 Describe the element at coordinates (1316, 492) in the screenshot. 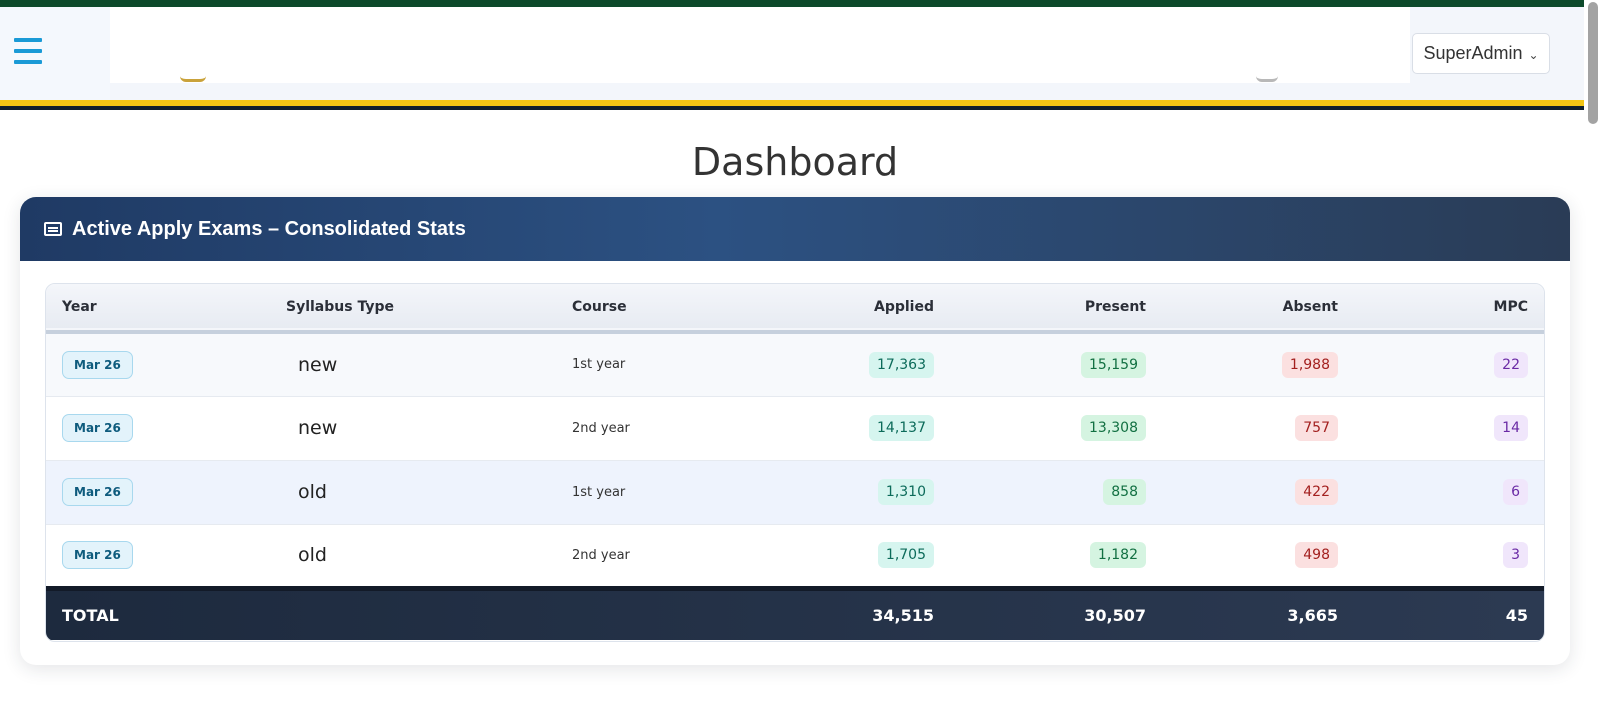

I see `absent-value: 422` at that location.